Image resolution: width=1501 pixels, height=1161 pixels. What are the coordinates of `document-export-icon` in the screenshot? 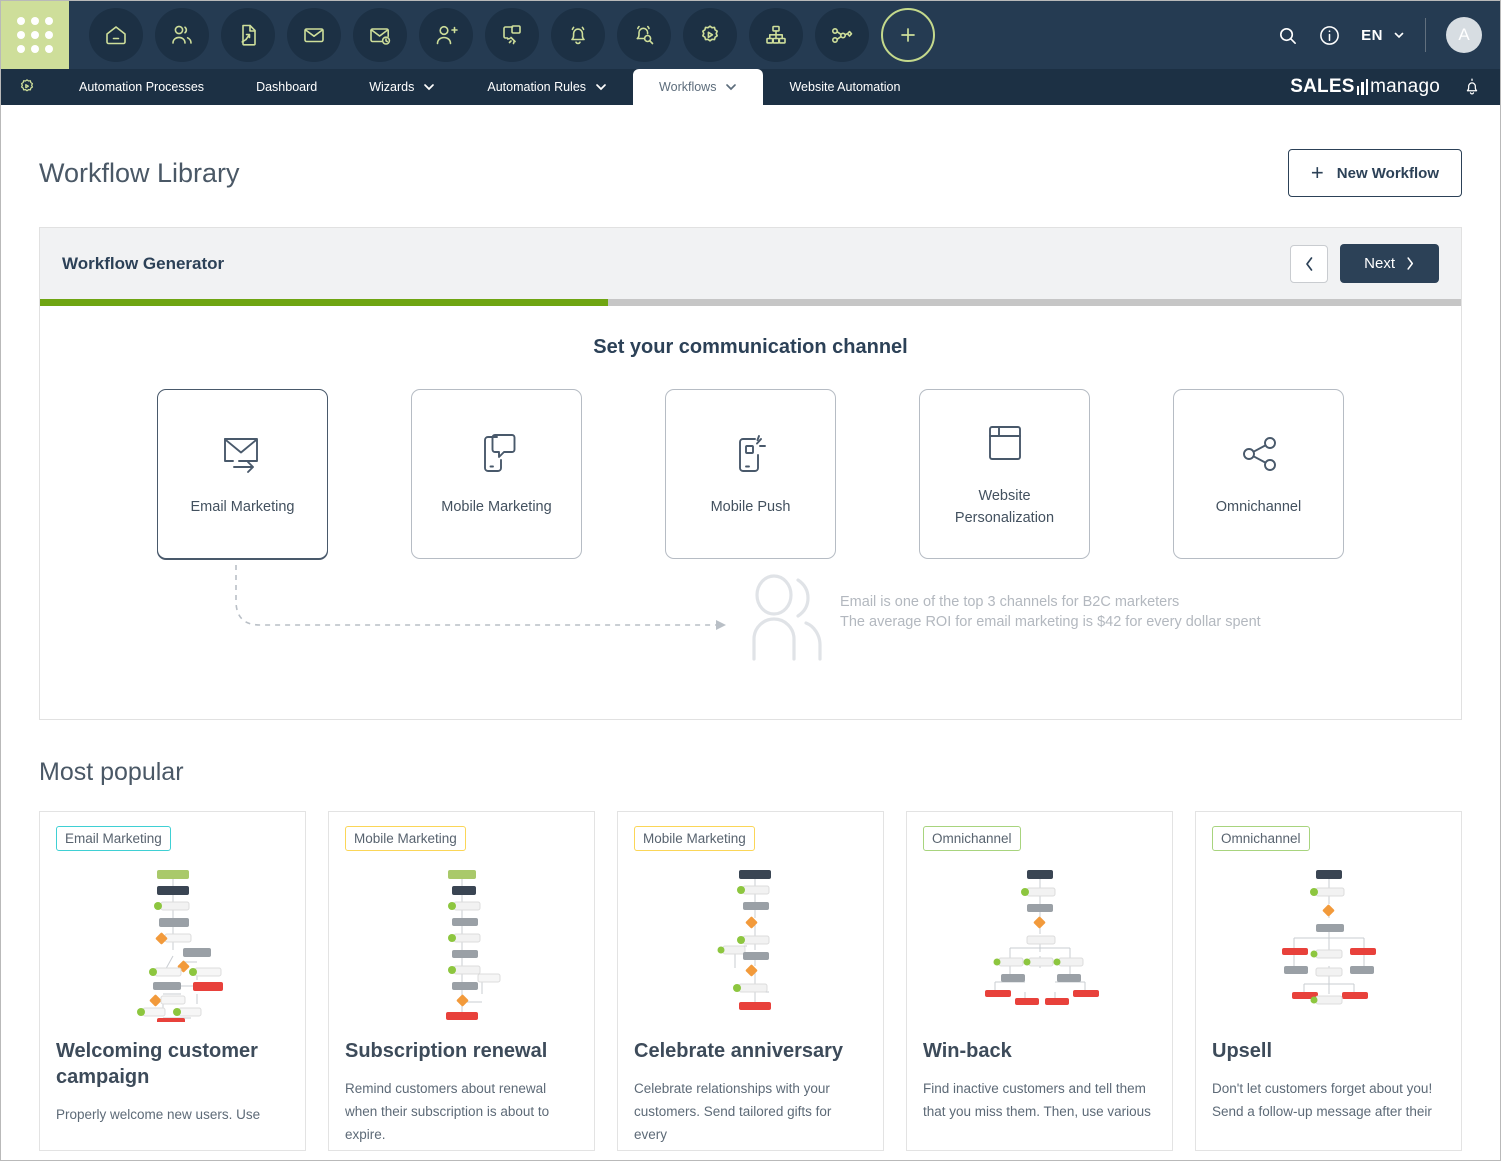 It's located at (248, 35).